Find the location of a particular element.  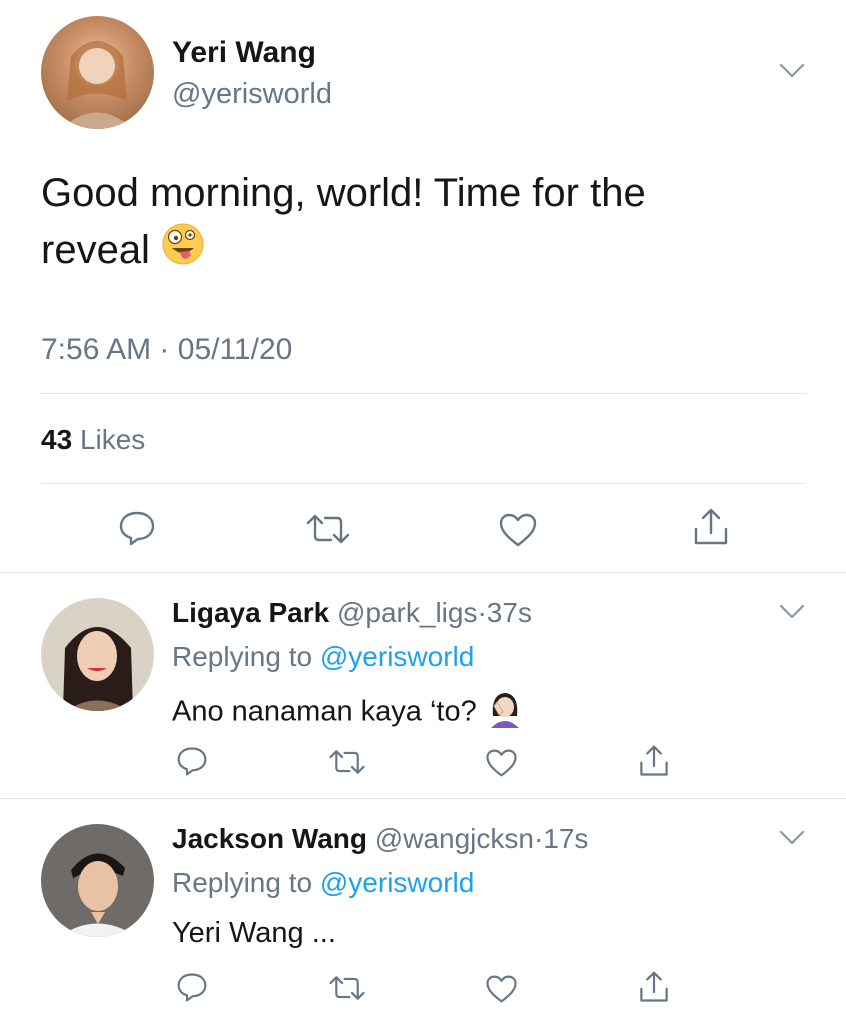

reply-text: Ano nanaman kaya ‘to? is located at coordinates (348, 713).